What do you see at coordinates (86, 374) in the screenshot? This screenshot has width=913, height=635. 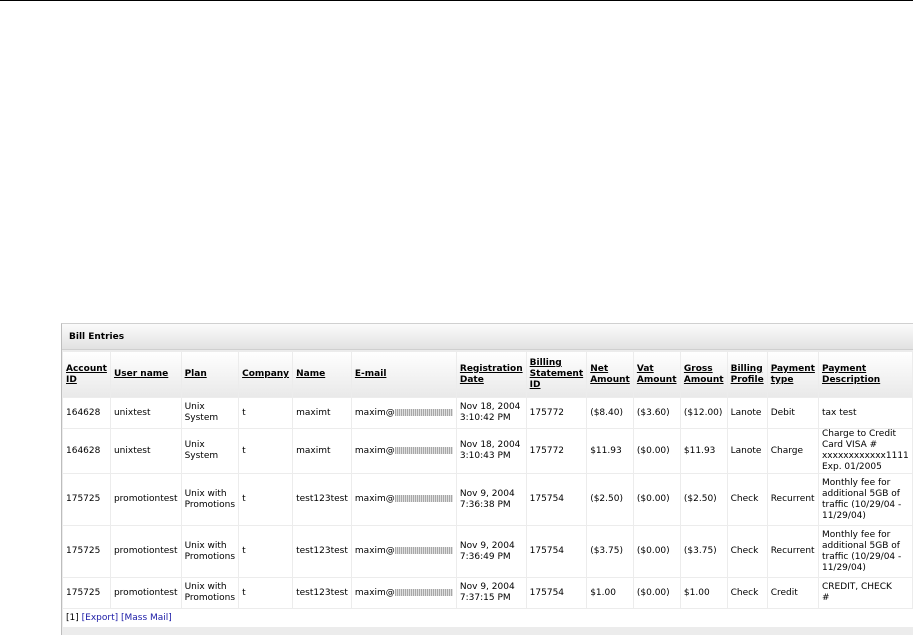 I see `col-account-id-header: Account ID` at bounding box center [86, 374].